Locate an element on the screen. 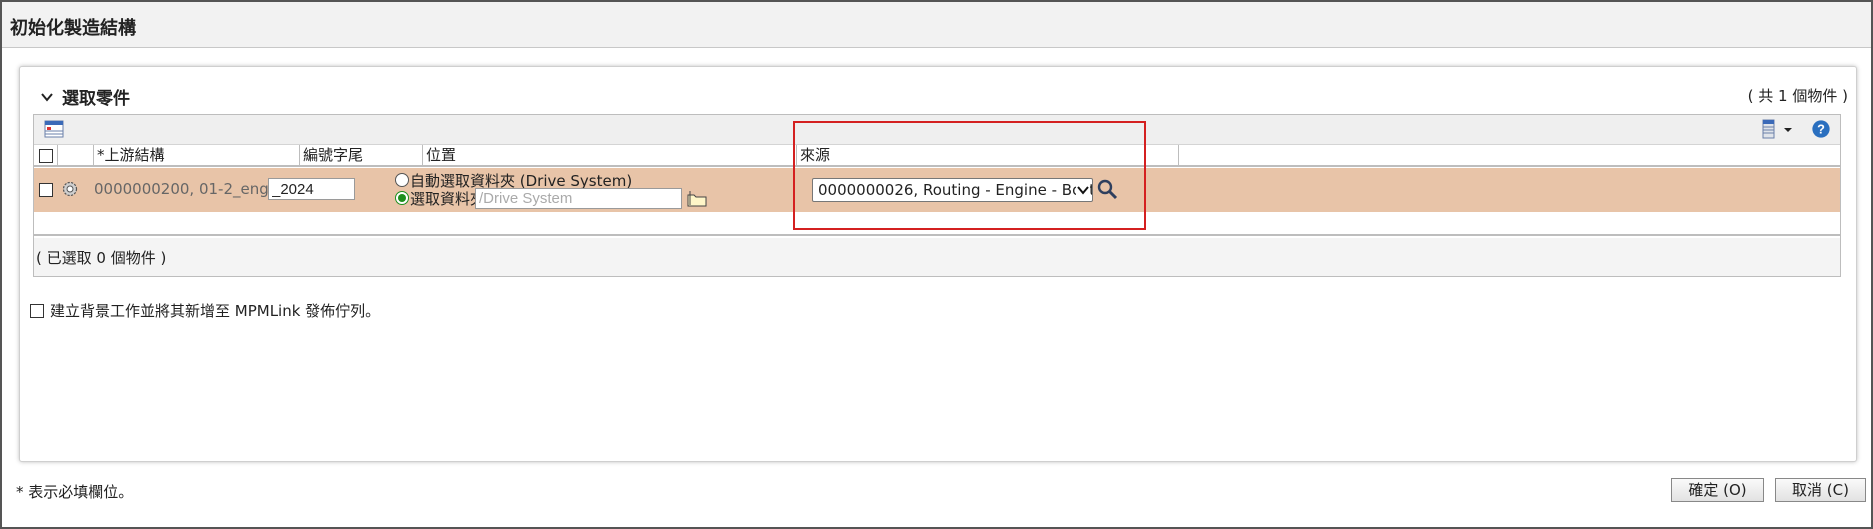  dialog-title: 初始化製造結構 is located at coordinates (73, 28).